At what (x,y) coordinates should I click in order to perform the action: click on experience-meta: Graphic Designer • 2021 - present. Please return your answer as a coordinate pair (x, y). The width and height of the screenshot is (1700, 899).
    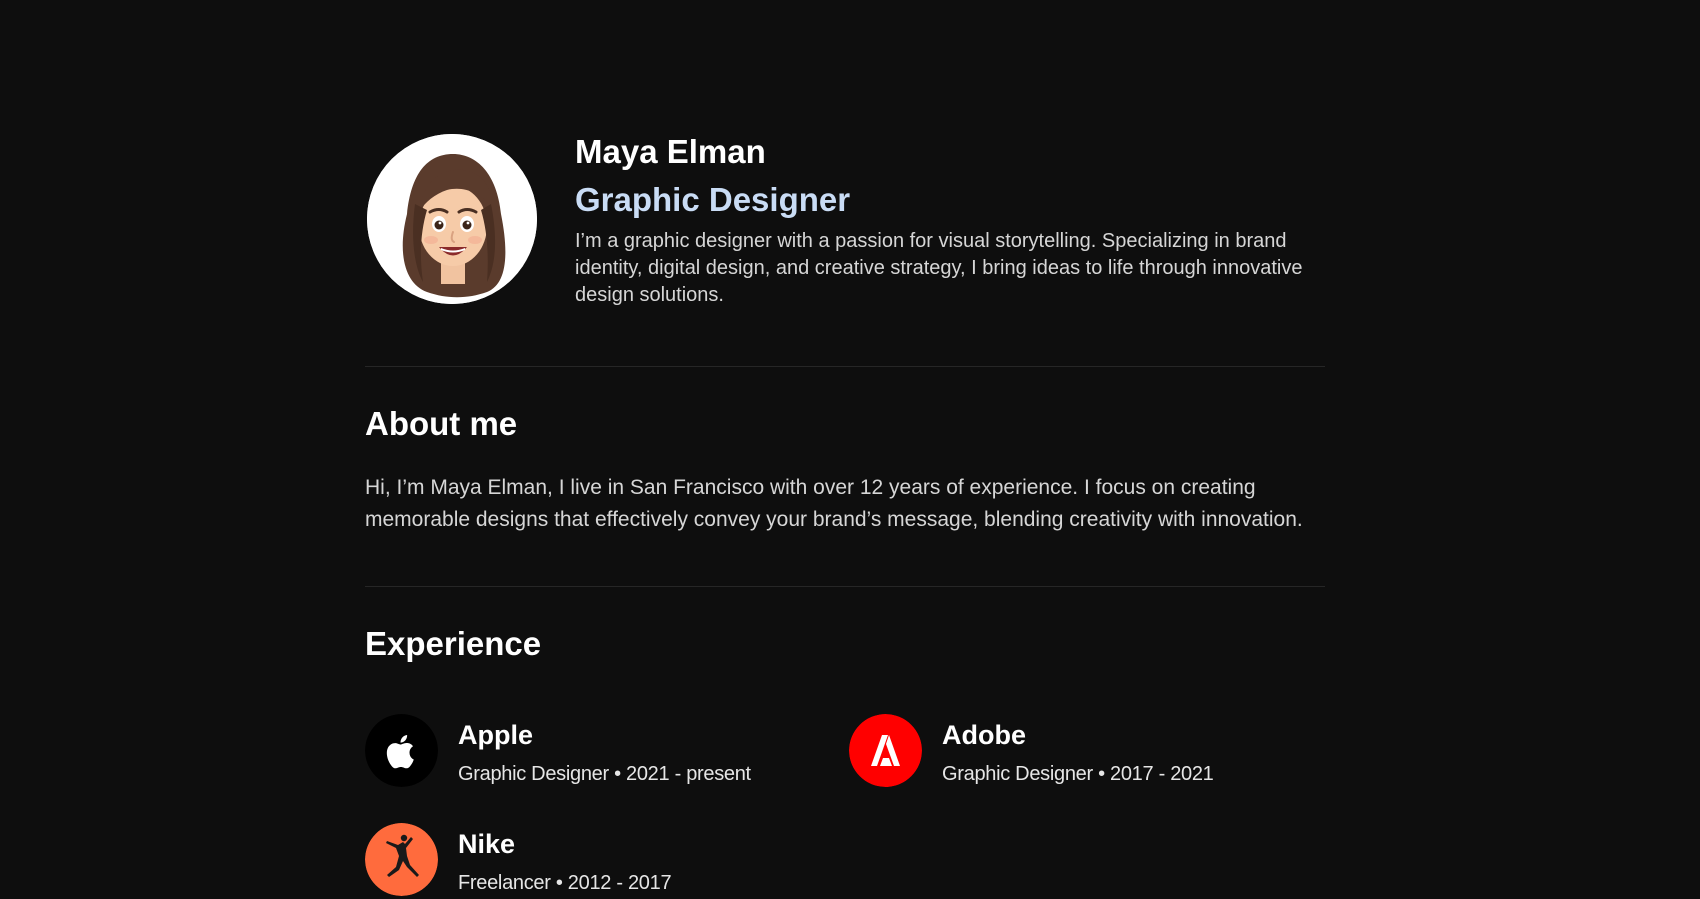
    Looking at the image, I should click on (604, 774).